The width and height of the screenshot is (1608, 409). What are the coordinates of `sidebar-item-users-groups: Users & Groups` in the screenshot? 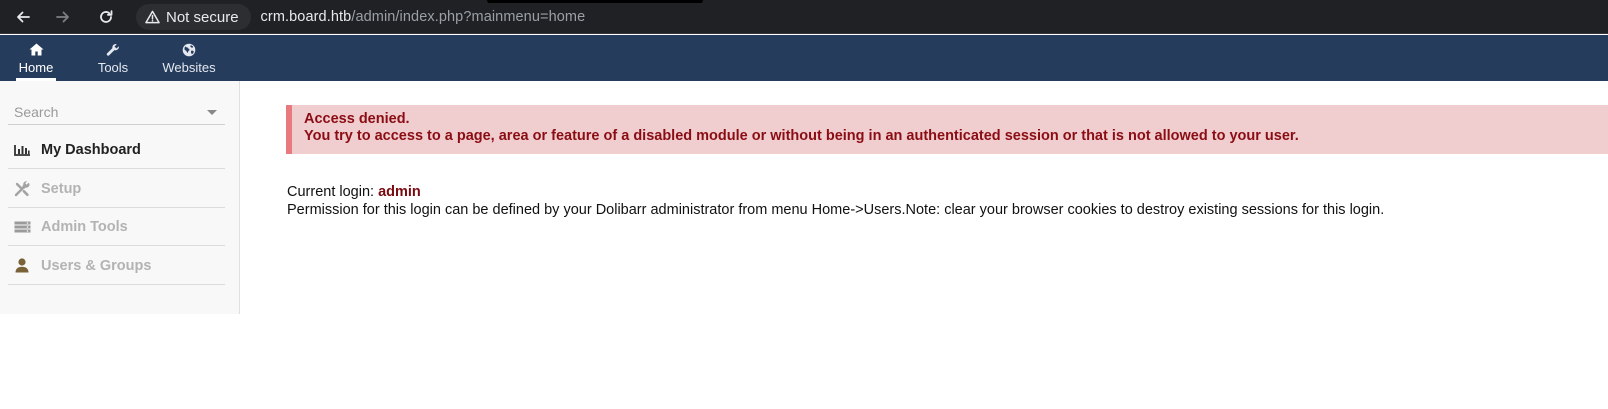 It's located at (116, 266).